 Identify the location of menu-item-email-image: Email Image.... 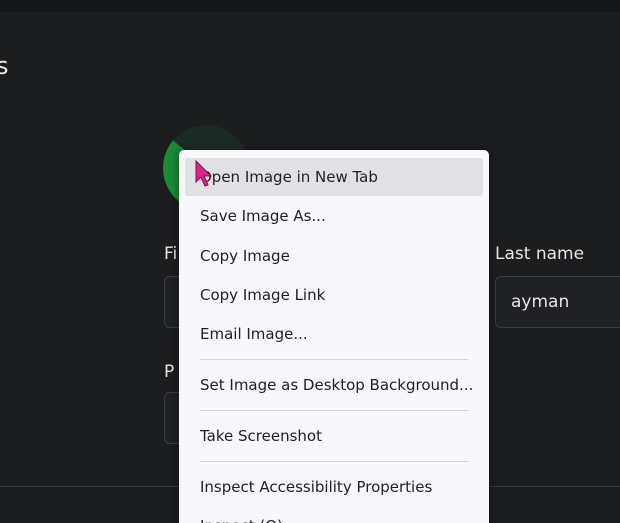
(334, 334).